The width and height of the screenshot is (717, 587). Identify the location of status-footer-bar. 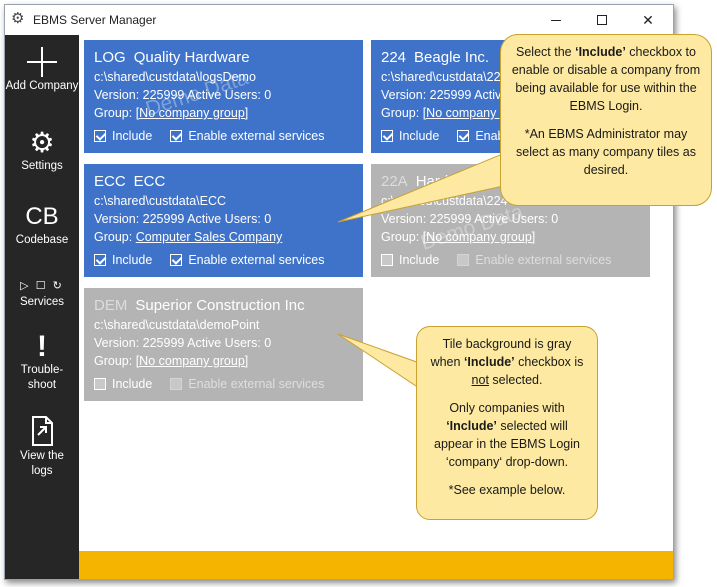
(376, 565).